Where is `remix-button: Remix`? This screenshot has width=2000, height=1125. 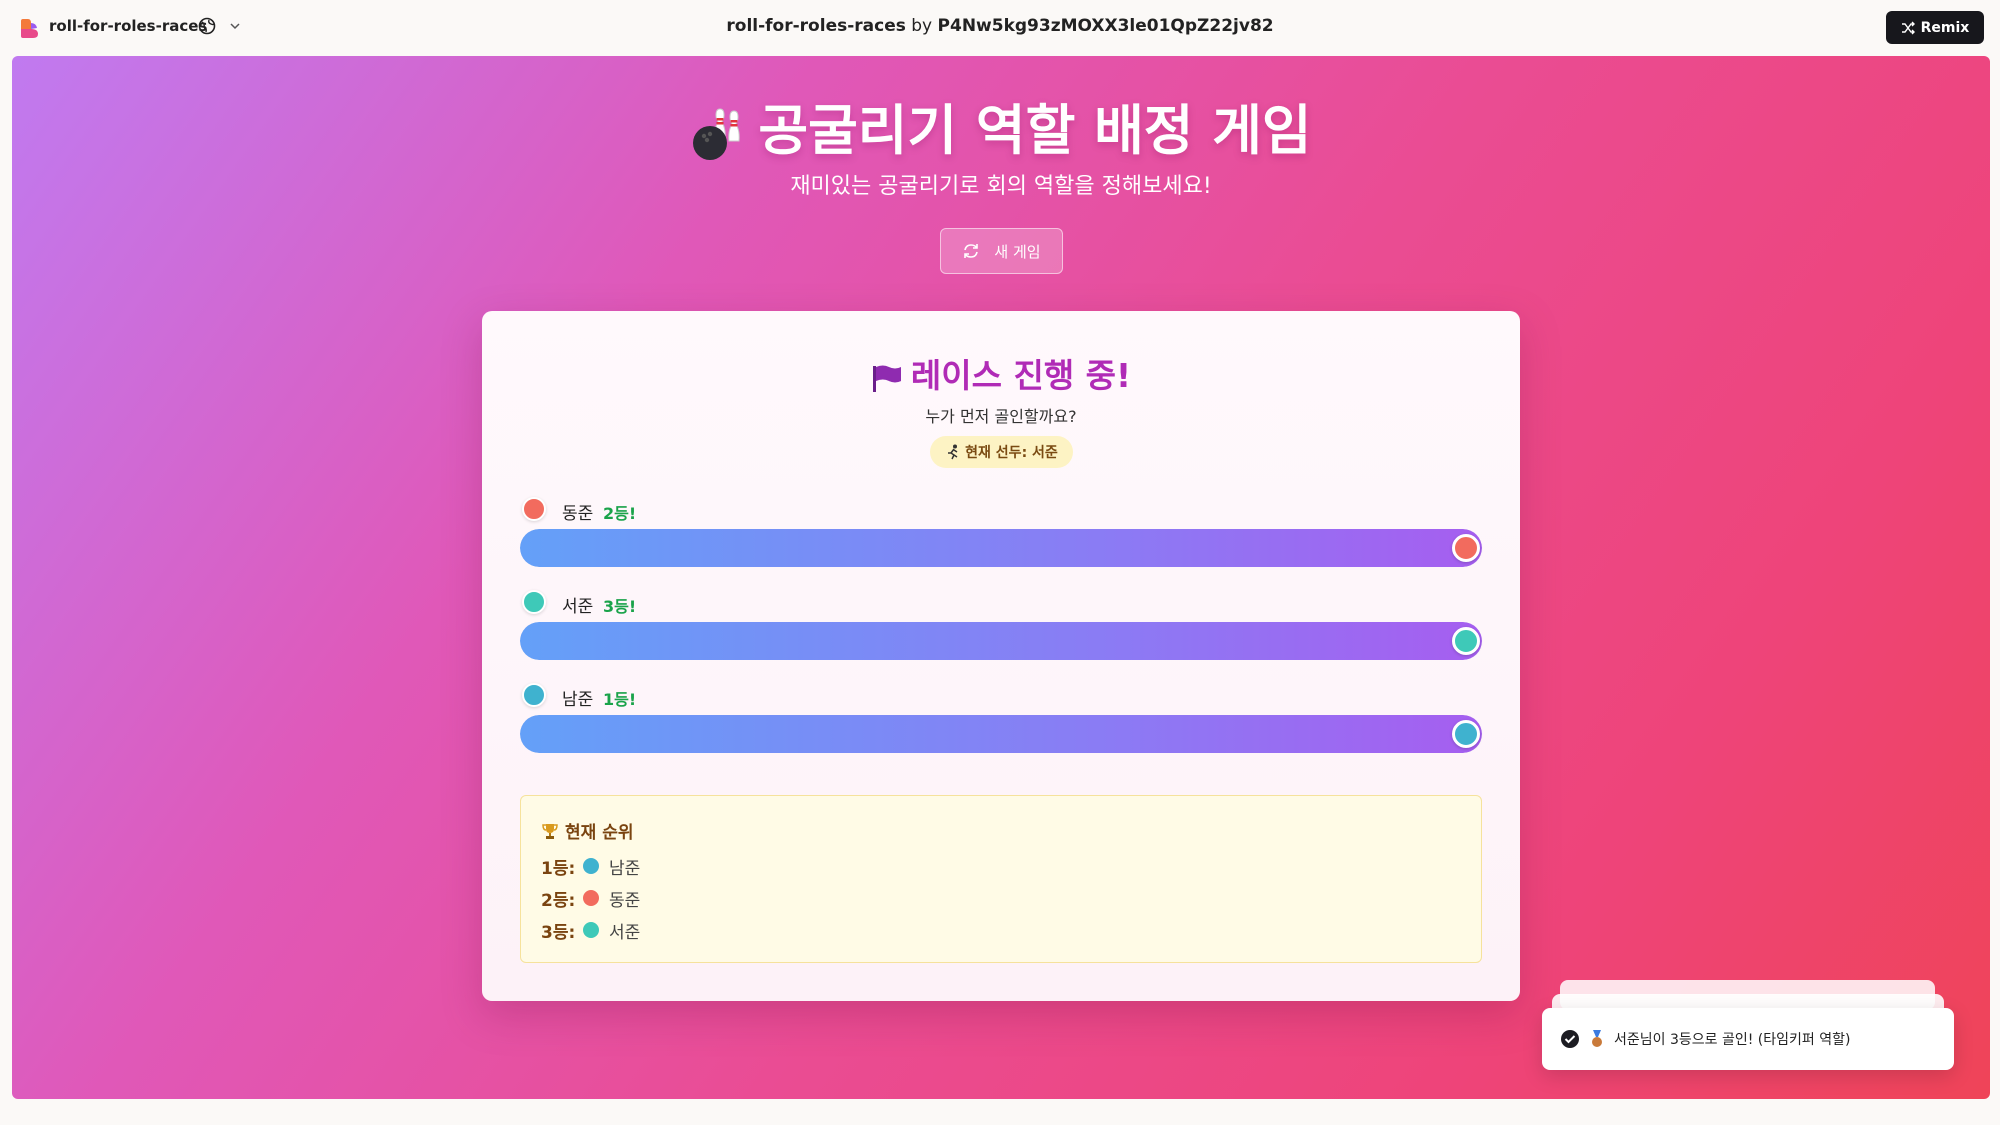
remix-button: Remix is located at coordinates (1935, 27).